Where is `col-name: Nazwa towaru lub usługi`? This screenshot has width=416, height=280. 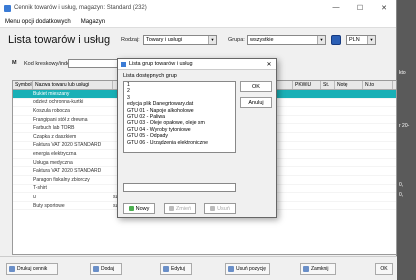 col-name: Nazwa towaru lub usługi is located at coordinates (73, 85).